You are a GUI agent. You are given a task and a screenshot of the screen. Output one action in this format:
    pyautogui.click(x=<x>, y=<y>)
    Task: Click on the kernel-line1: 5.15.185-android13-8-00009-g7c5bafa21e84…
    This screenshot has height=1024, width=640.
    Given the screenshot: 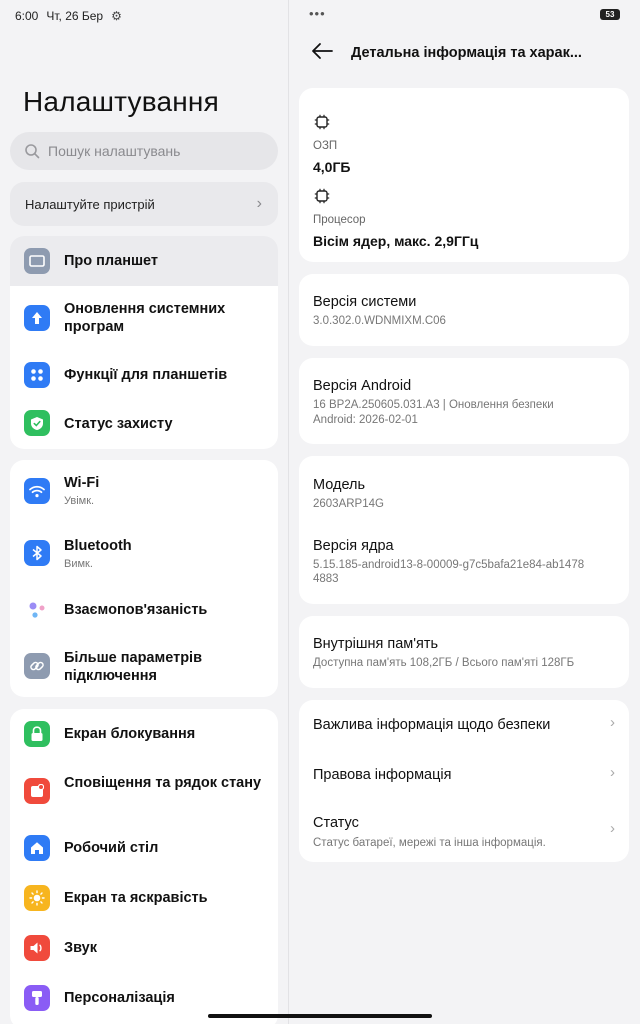 What is the action you would take?
    pyautogui.click(x=449, y=565)
    